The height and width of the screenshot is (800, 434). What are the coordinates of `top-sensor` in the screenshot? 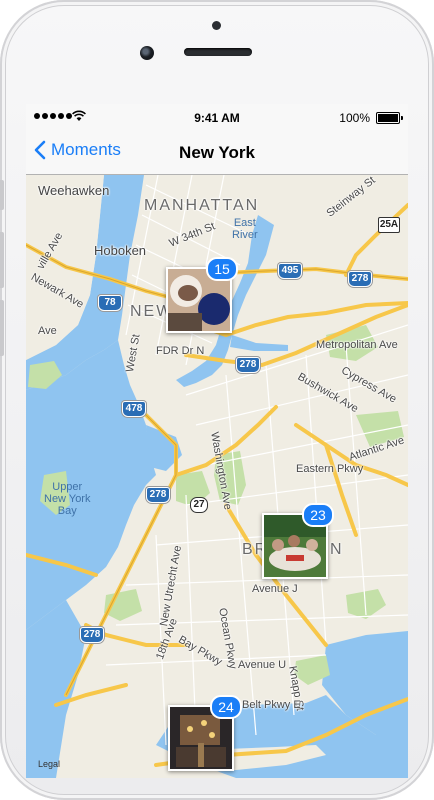 It's located at (216, 25).